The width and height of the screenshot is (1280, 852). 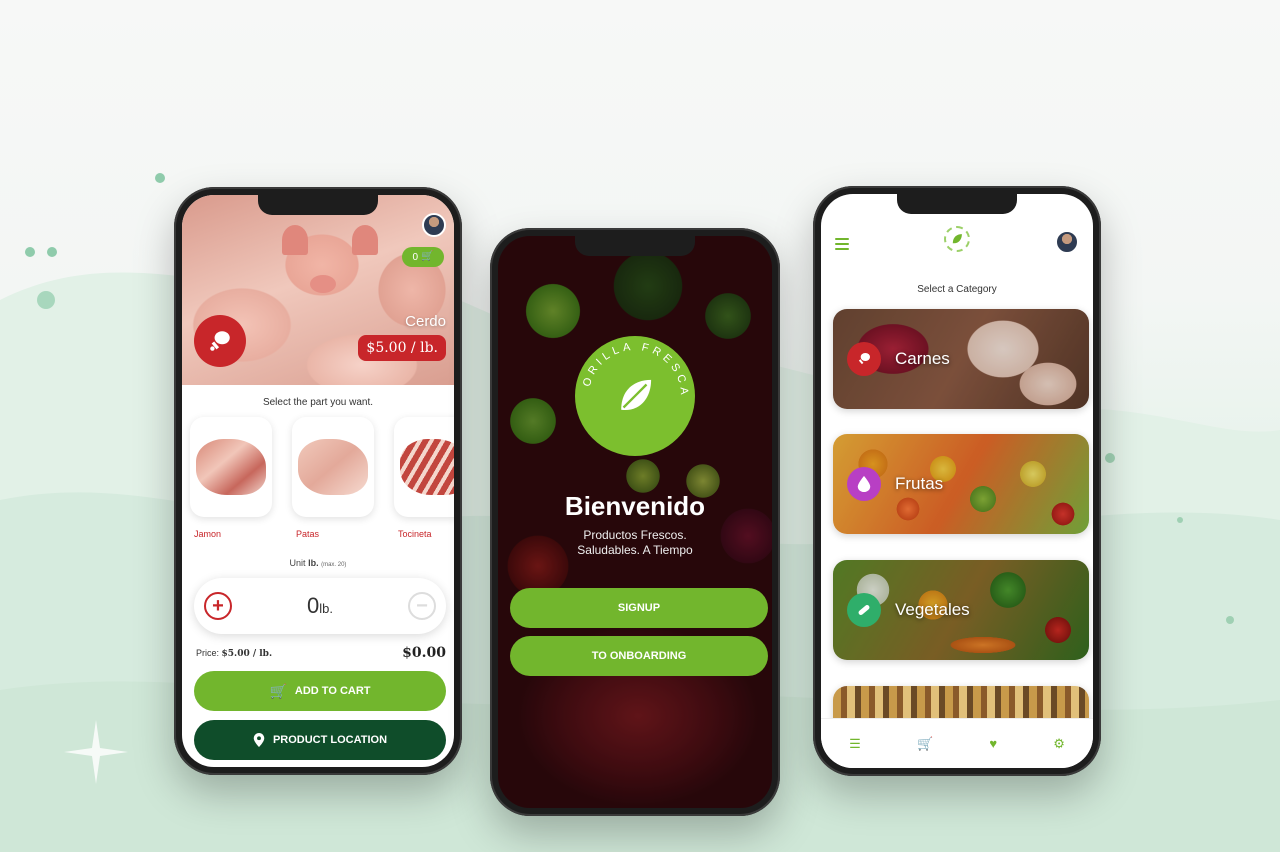 What do you see at coordinates (318, 402) in the screenshot?
I see `select-part-prompt: Select the part you want.` at bounding box center [318, 402].